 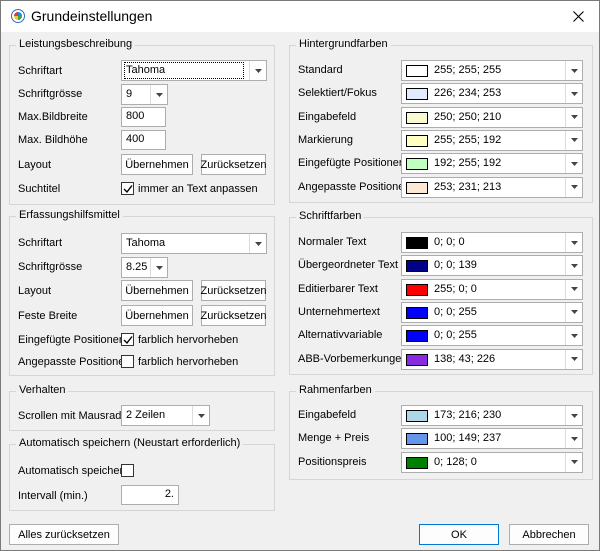 What do you see at coordinates (50, 94) in the screenshot?
I see `font-size-label: Schriftgrösse` at bounding box center [50, 94].